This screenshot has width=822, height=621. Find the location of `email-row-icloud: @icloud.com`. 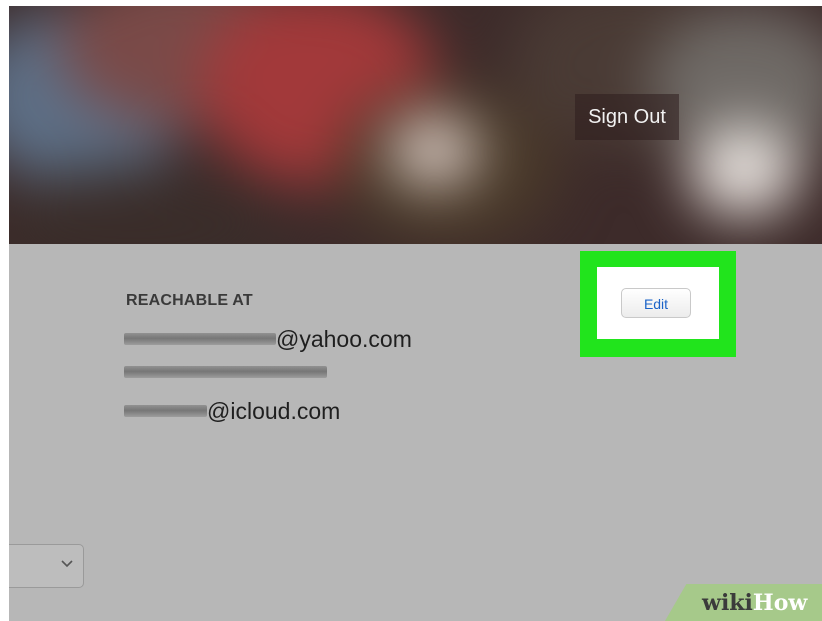

email-row-icloud: @icloud.com is located at coordinates (232, 411).